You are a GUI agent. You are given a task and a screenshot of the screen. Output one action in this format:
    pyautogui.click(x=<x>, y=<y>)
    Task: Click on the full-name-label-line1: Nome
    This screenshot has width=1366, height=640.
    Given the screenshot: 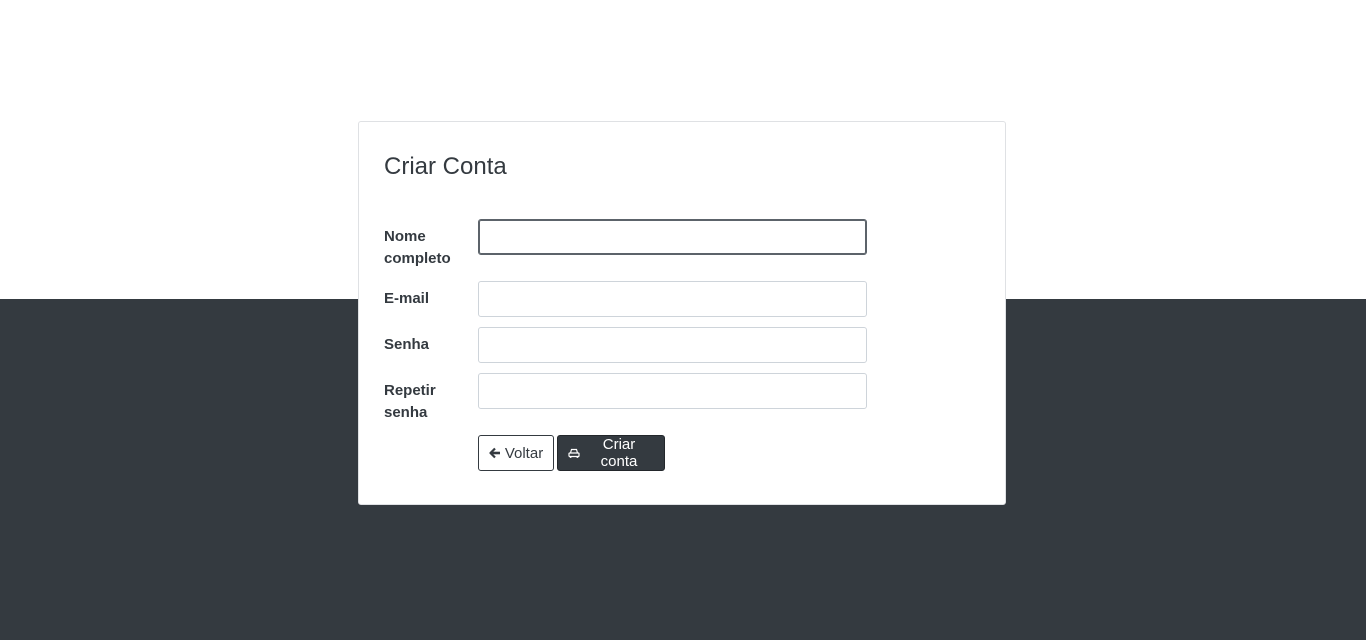 What is the action you would take?
    pyautogui.click(x=405, y=236)
    